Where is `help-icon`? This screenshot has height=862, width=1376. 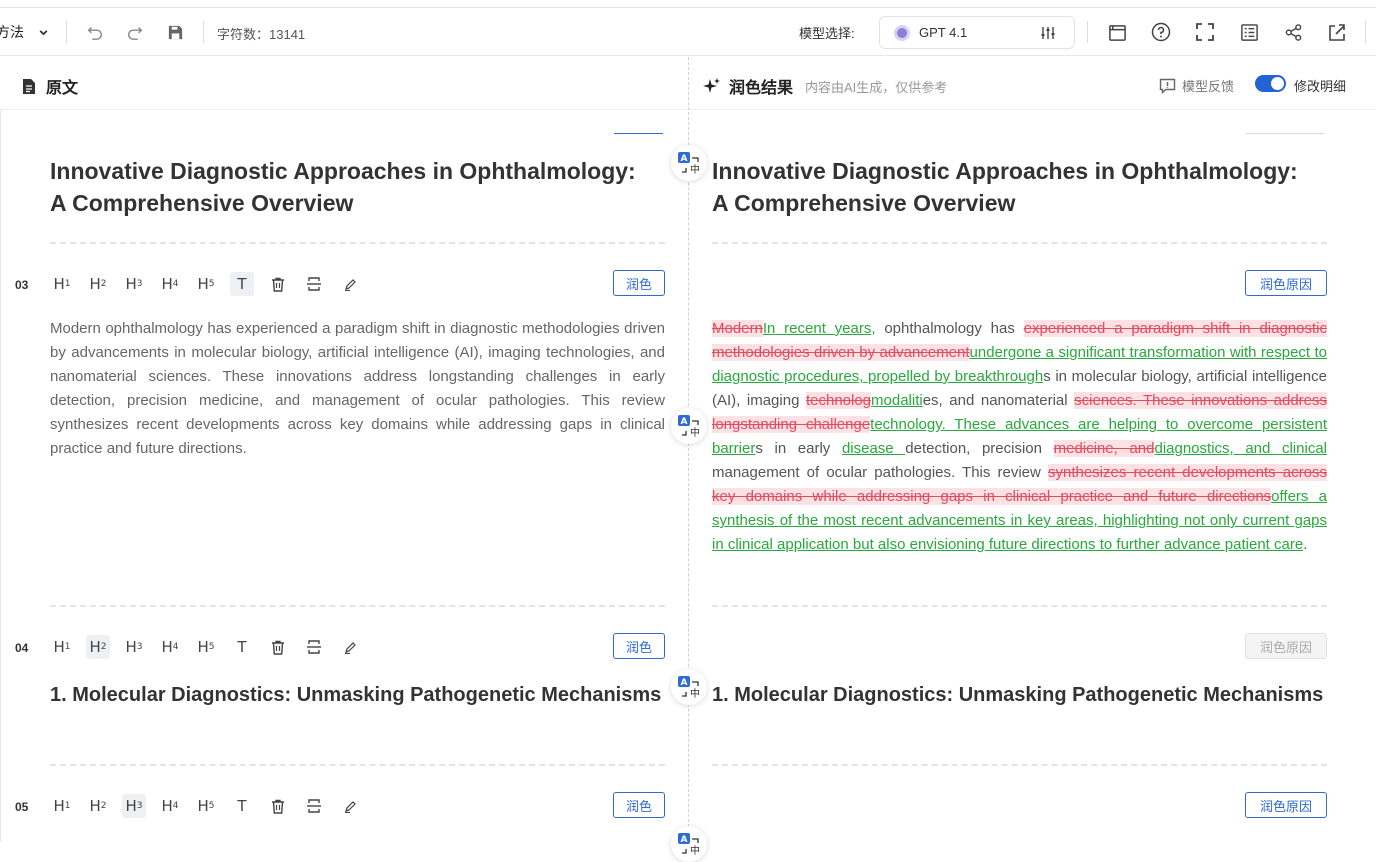
help-icon is located at coordinates (1161, 32).